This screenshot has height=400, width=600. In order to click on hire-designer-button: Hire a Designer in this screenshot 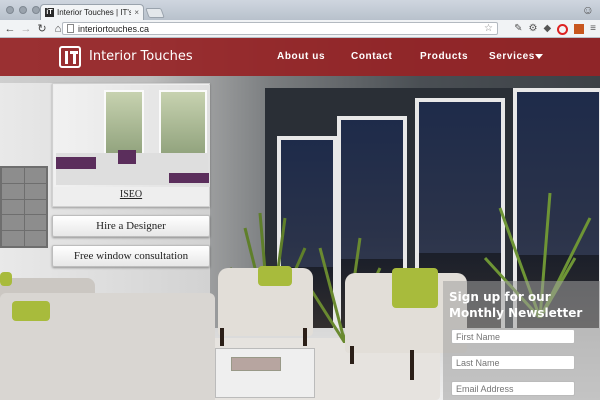, I will do `click(131, 226)`.